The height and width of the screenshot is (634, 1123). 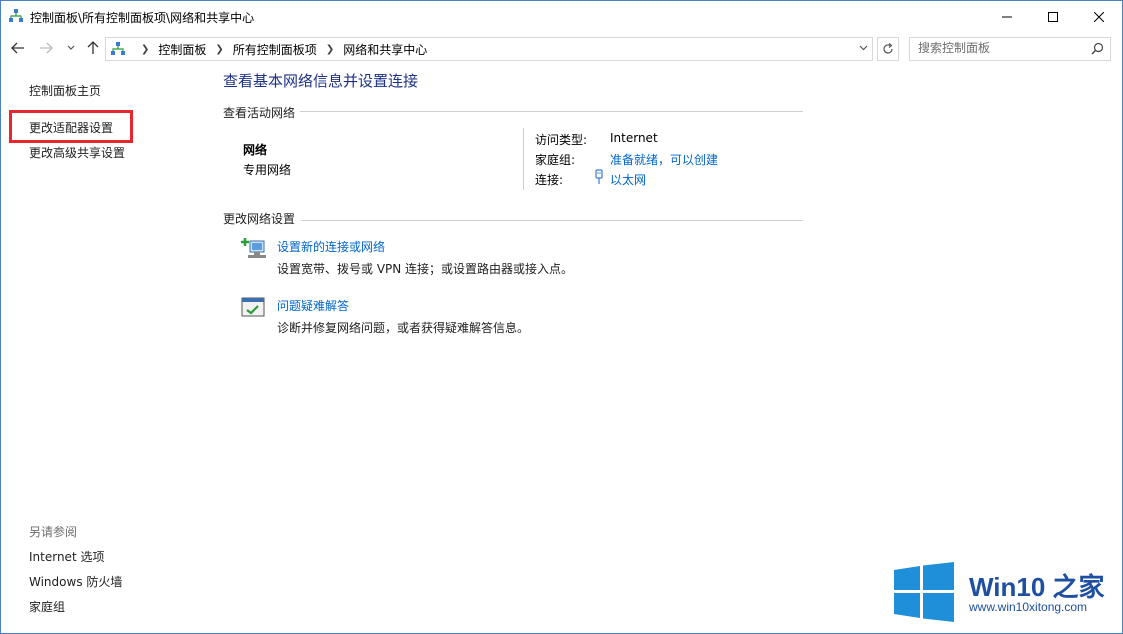 What do you see at coordinates (999, 48) in the screenshot?
I see `search-input` at bounding box center [999, 48].